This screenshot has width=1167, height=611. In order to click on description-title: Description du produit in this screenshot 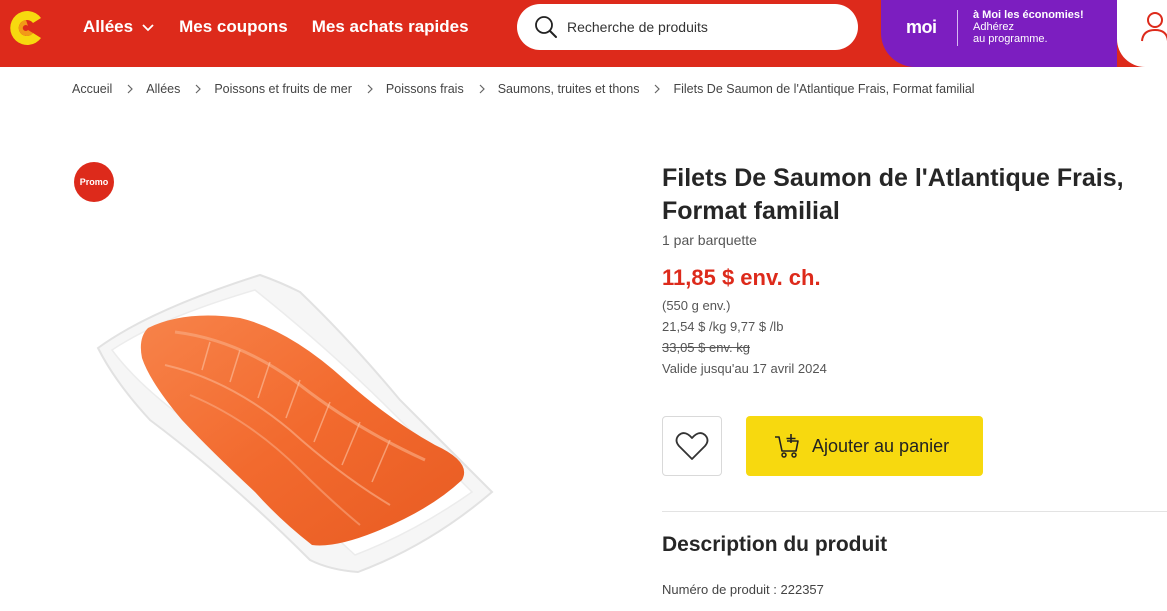, I will do `click(775, 544)`.